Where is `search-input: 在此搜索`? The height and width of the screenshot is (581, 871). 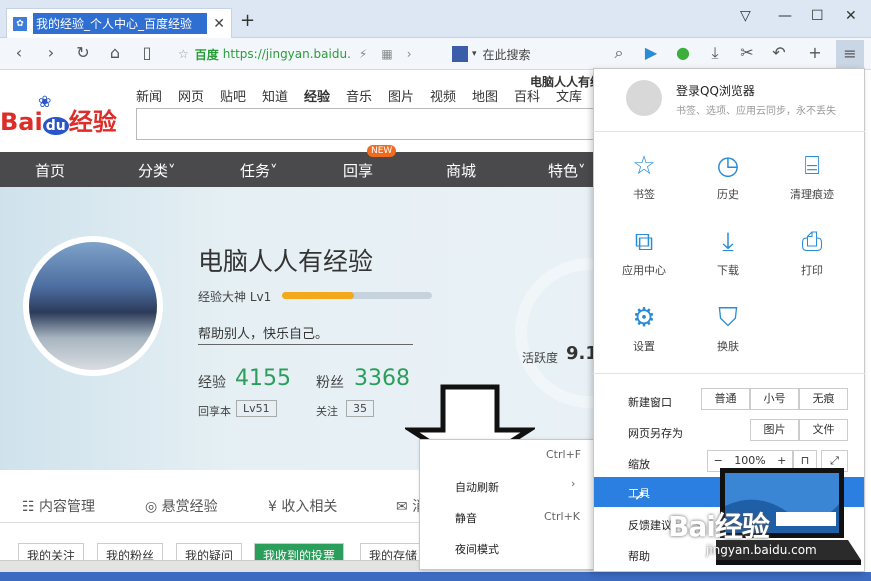
search-input: 在此搜索 is located at coordinates (507, 54).